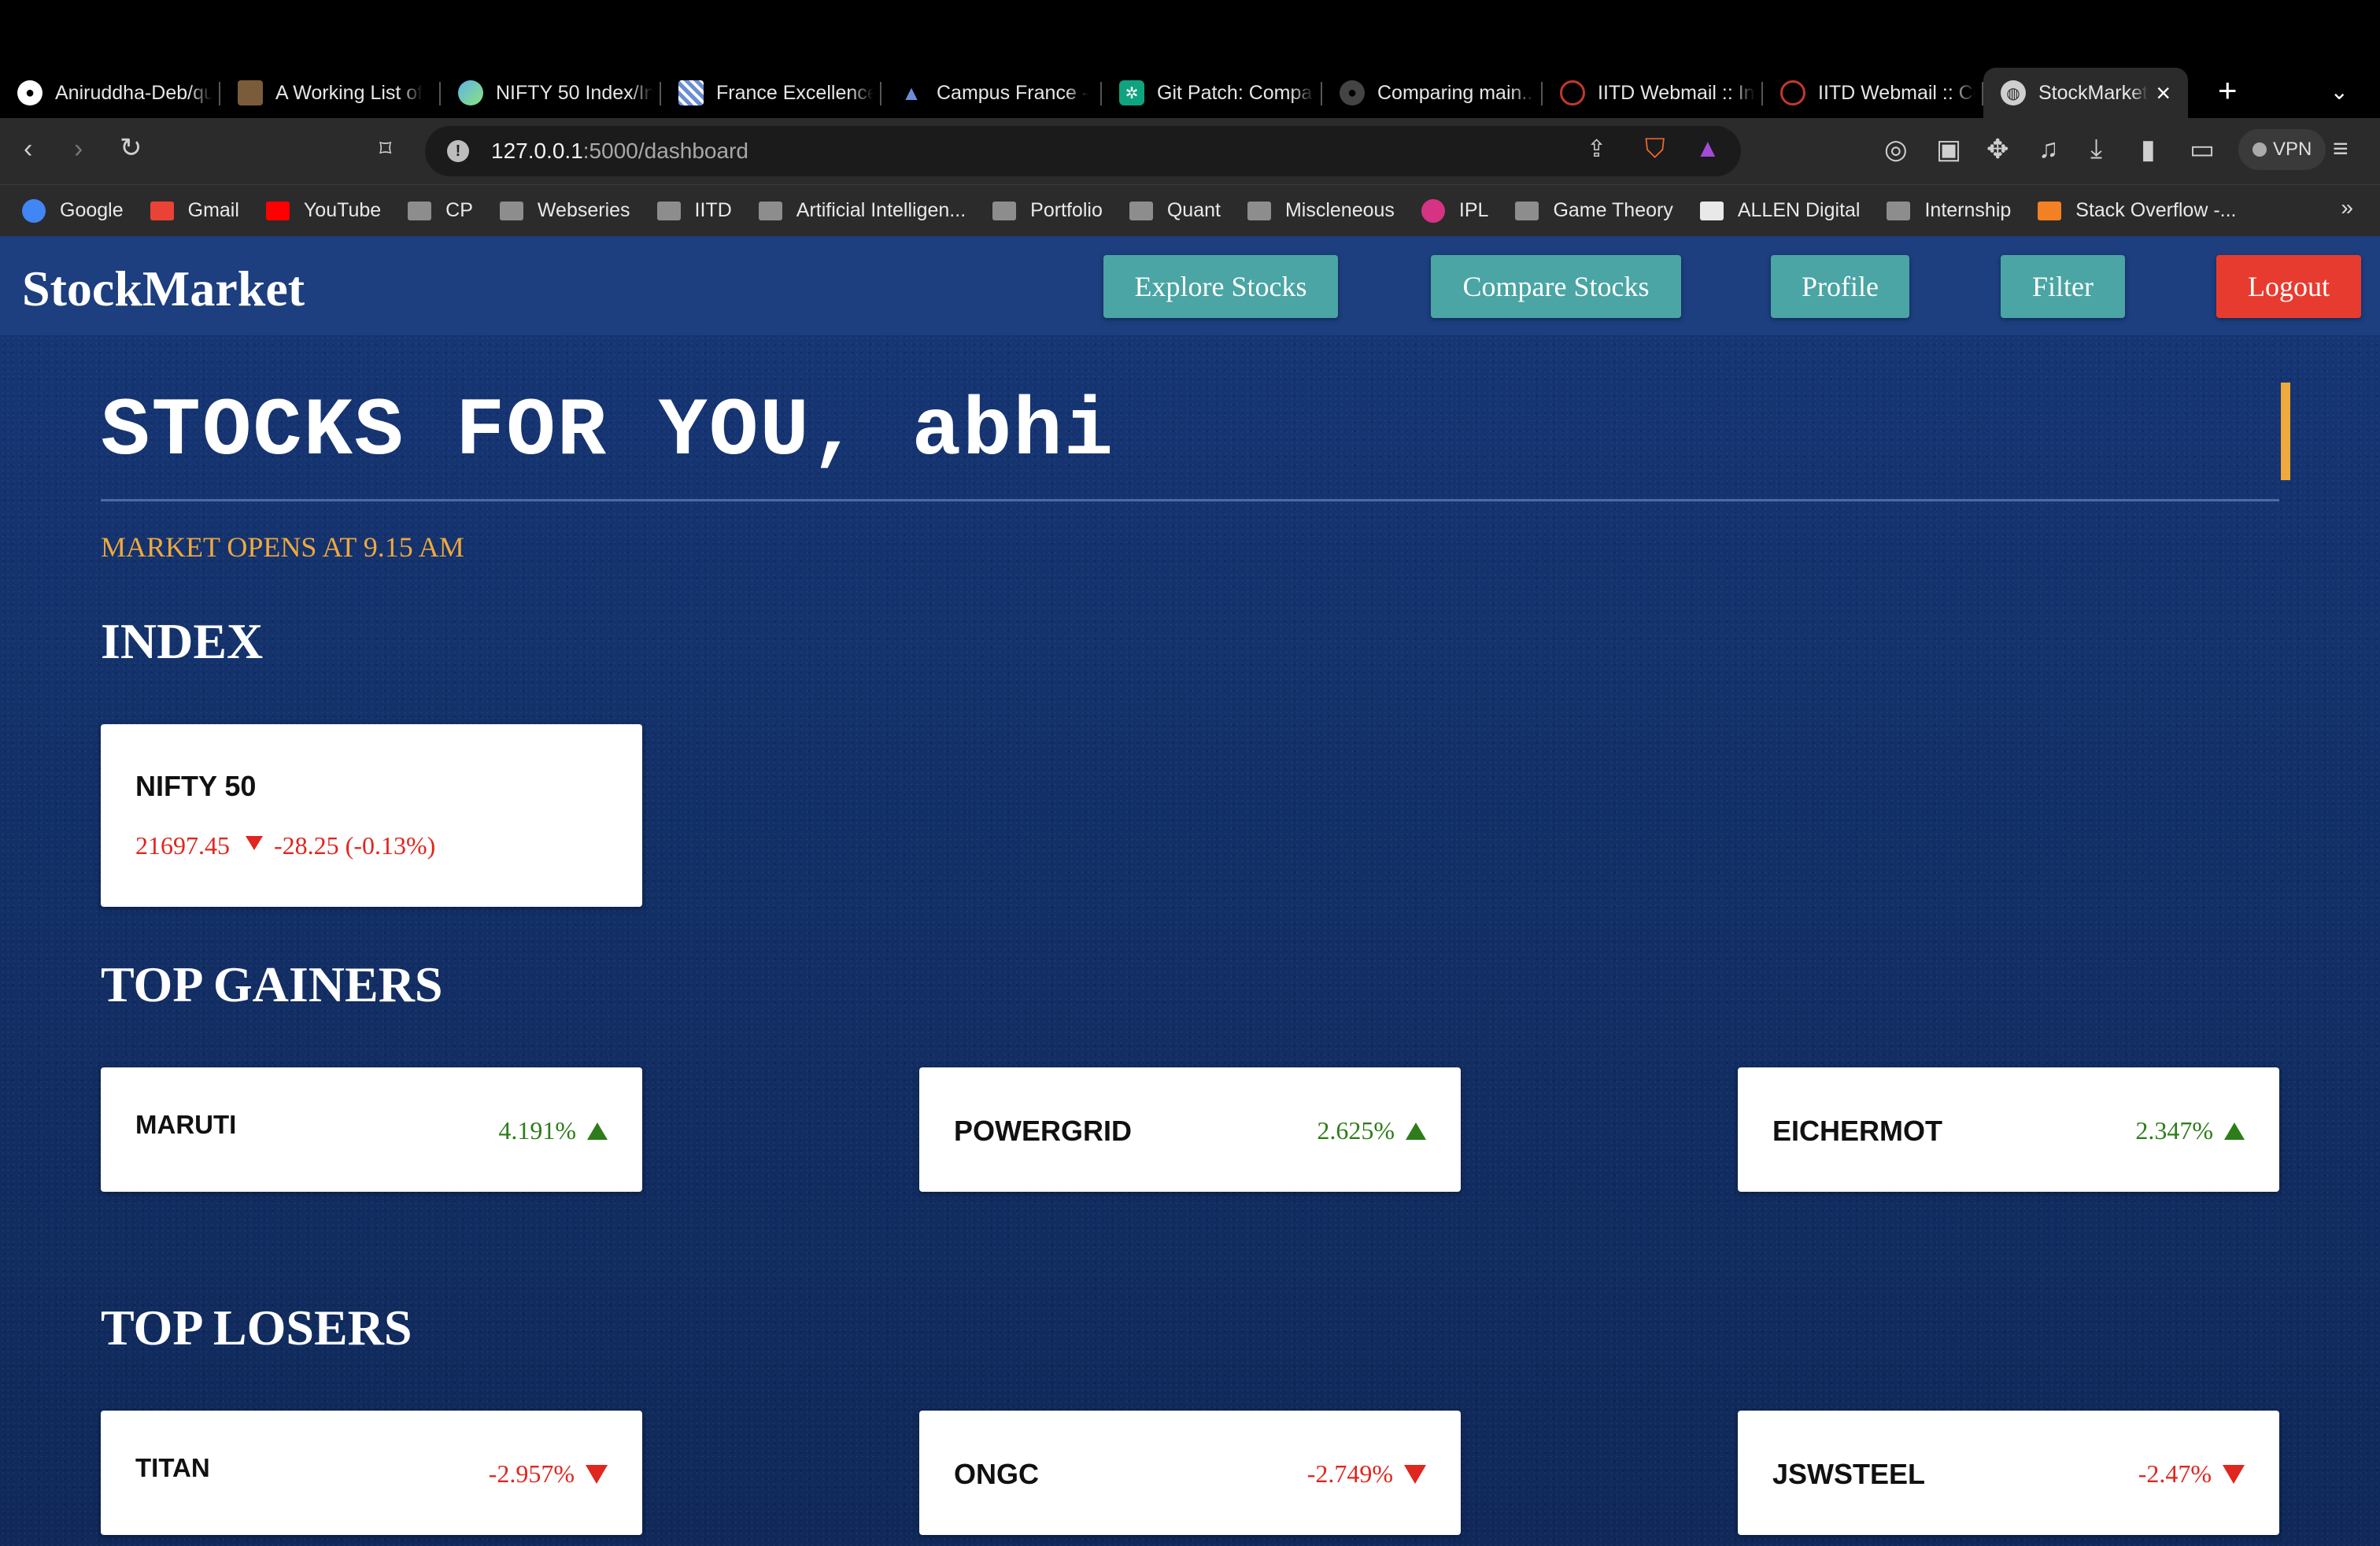 Image resolution: width=2380 pixels, height=1546 pixels. What do you see at coordinates (1193, 210) in the screenshot?
I see `bookmark-label: Quant` at bounding box center [1193, 210].